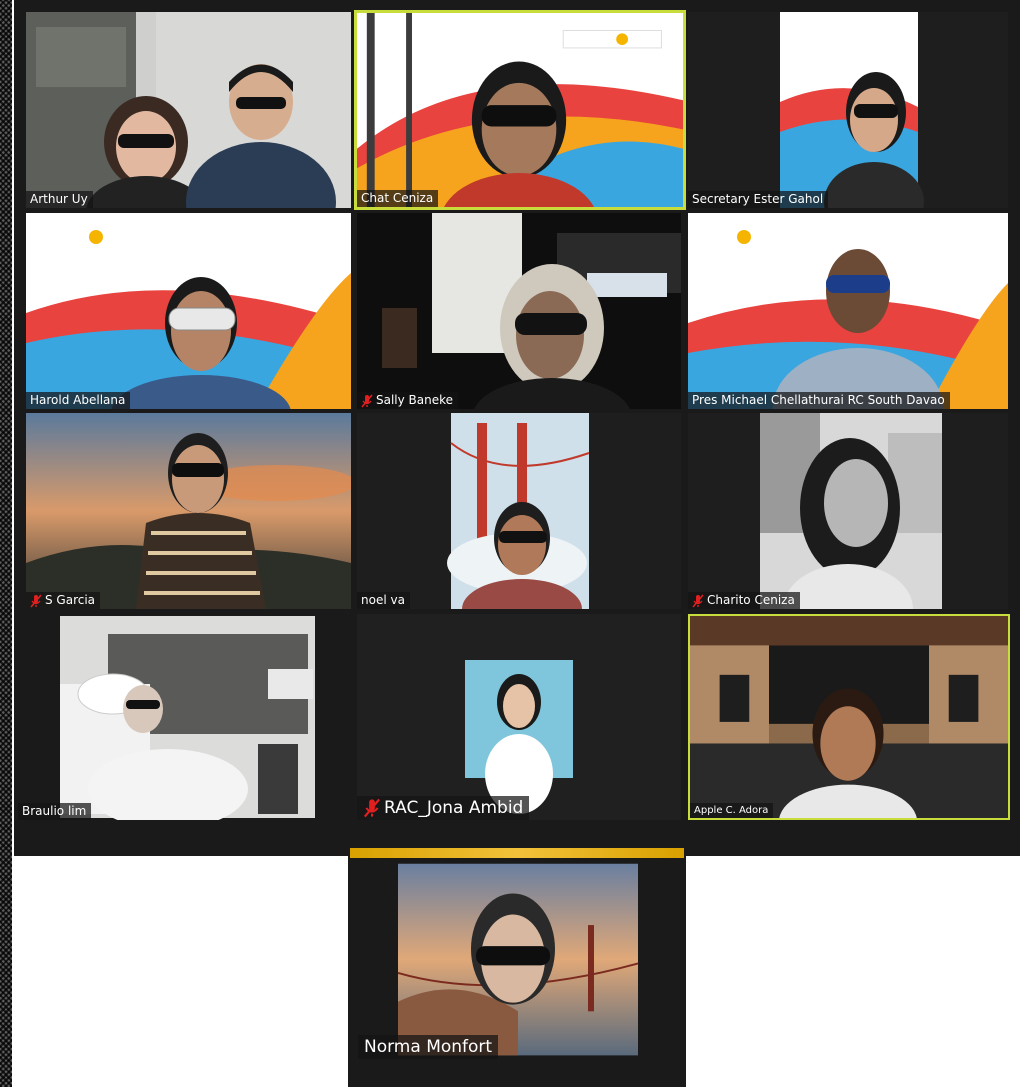 The width and height of the screenshot is (1022, 1087). I want to click on video-tile-norma-monfort: Norma Monfort, so click(517, 967).